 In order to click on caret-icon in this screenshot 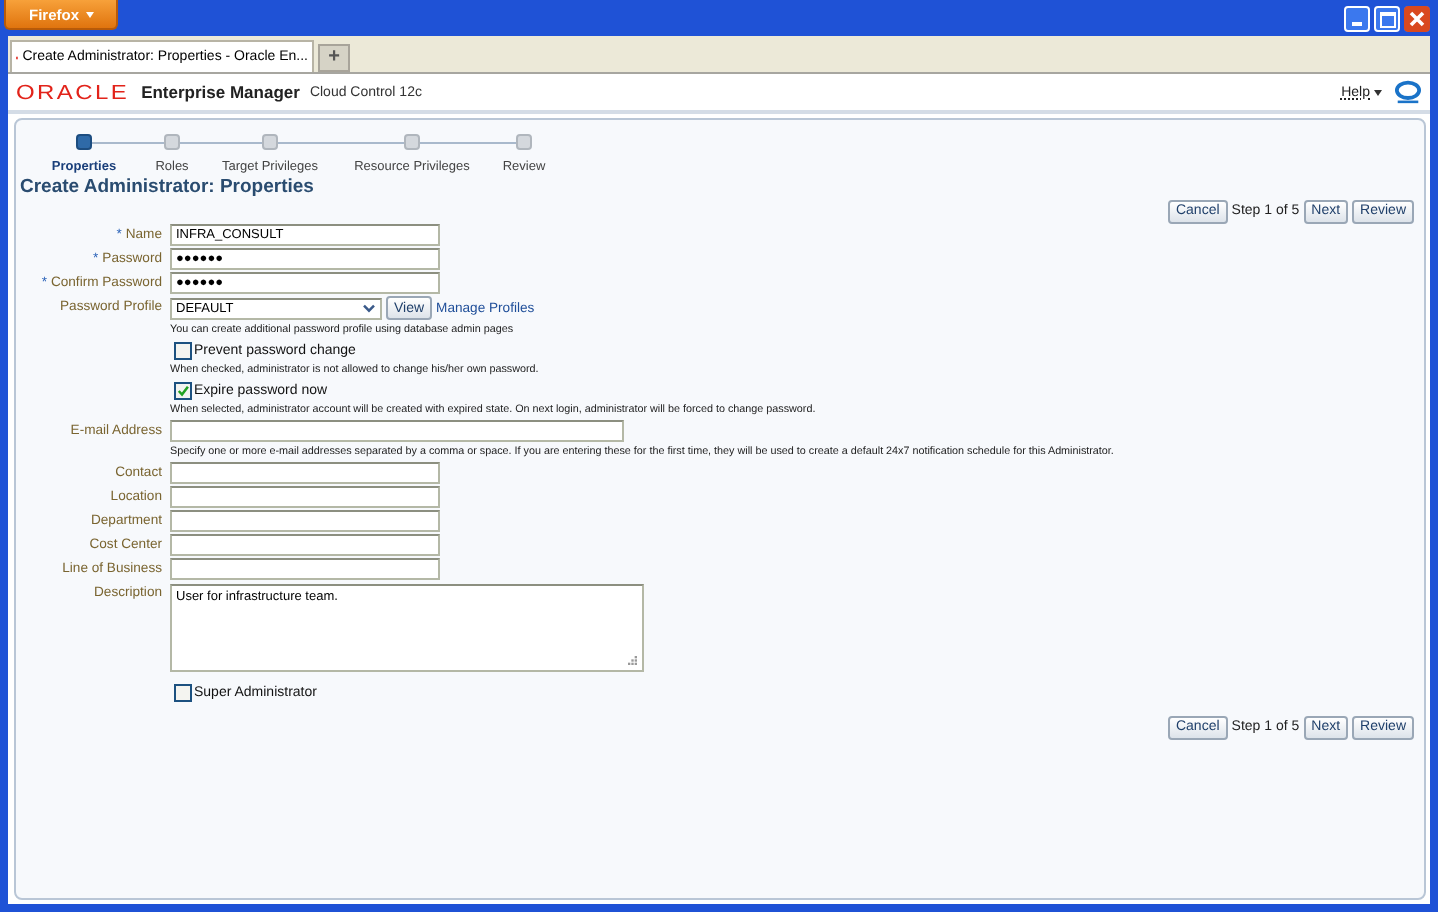, I will do `click(89, 14)`.